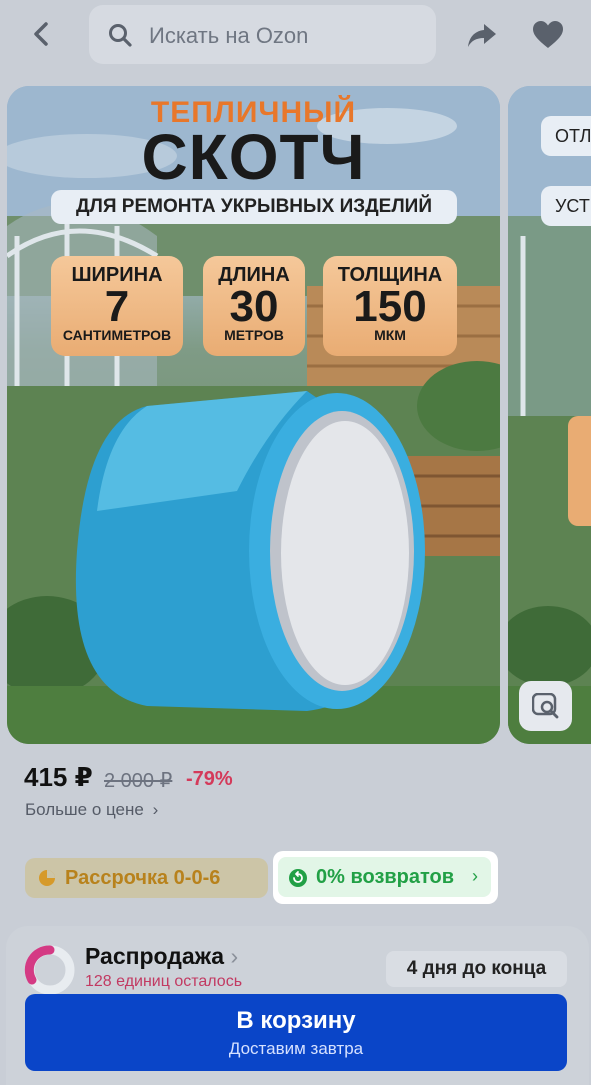 Image resolution: width=591 pixels, height=1085 pixels. What do you see at coordinates (566, 206) in the screenshot?
I see `overlay-chip: УСТ` at bounding box center [566, 206].